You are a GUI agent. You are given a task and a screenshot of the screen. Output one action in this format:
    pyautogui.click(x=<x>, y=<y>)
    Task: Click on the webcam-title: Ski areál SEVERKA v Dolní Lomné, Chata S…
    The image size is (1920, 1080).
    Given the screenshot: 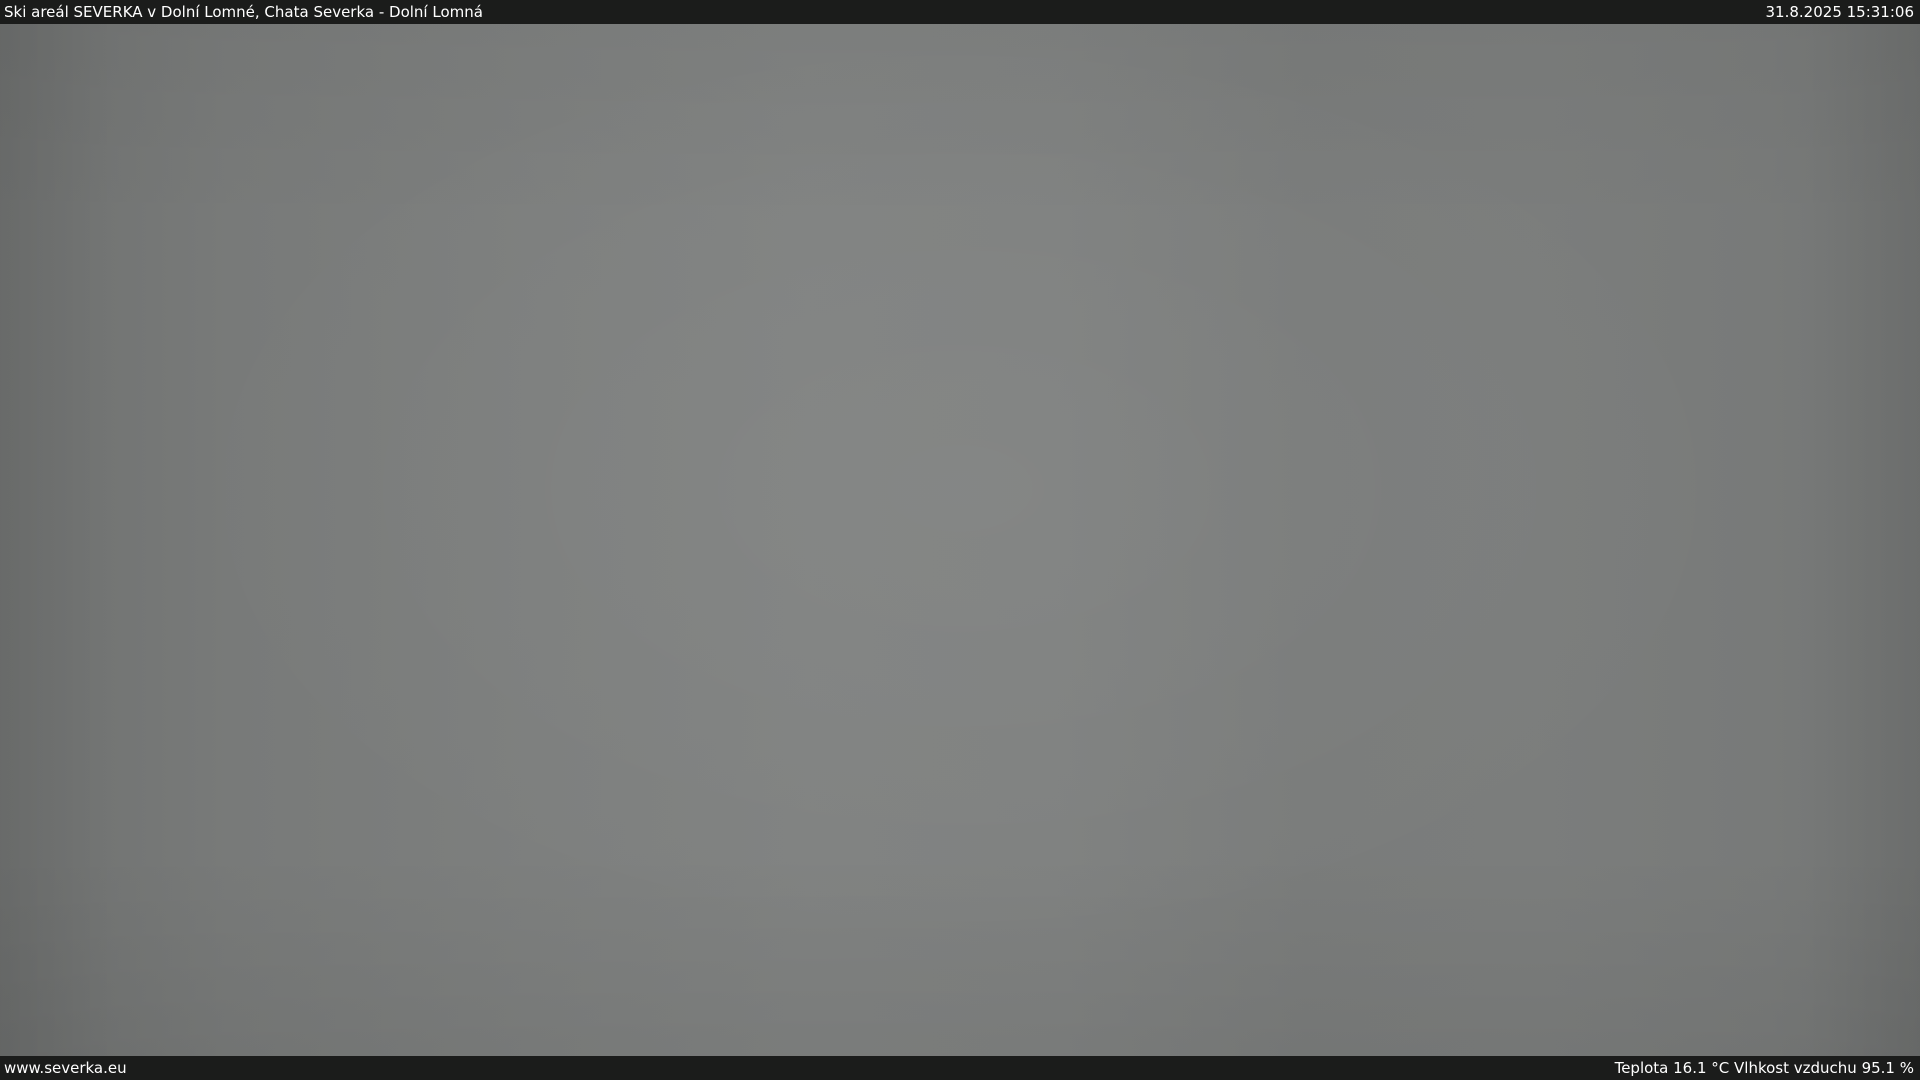 What is the action you would take?
    pyautogui.click(x=243, y=12)
    